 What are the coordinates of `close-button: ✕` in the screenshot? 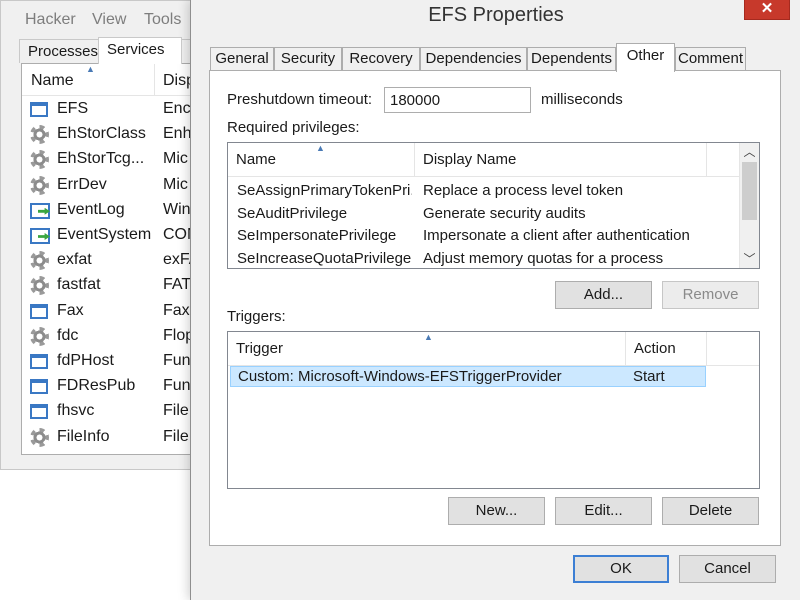 It's located at (767, 10).